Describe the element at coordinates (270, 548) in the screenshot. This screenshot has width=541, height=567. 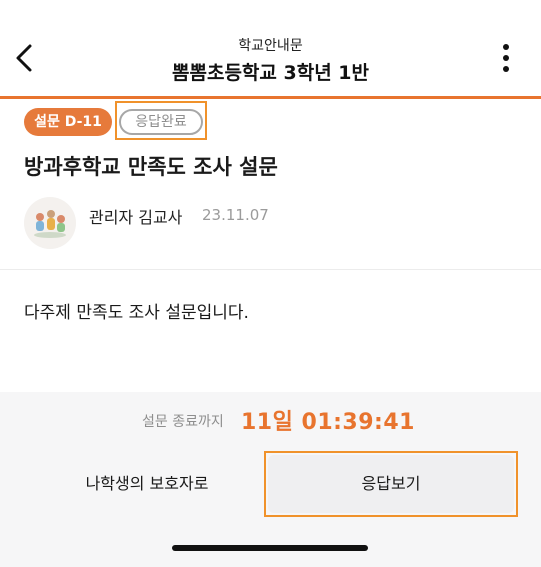
I see `home-indicator` at that location.